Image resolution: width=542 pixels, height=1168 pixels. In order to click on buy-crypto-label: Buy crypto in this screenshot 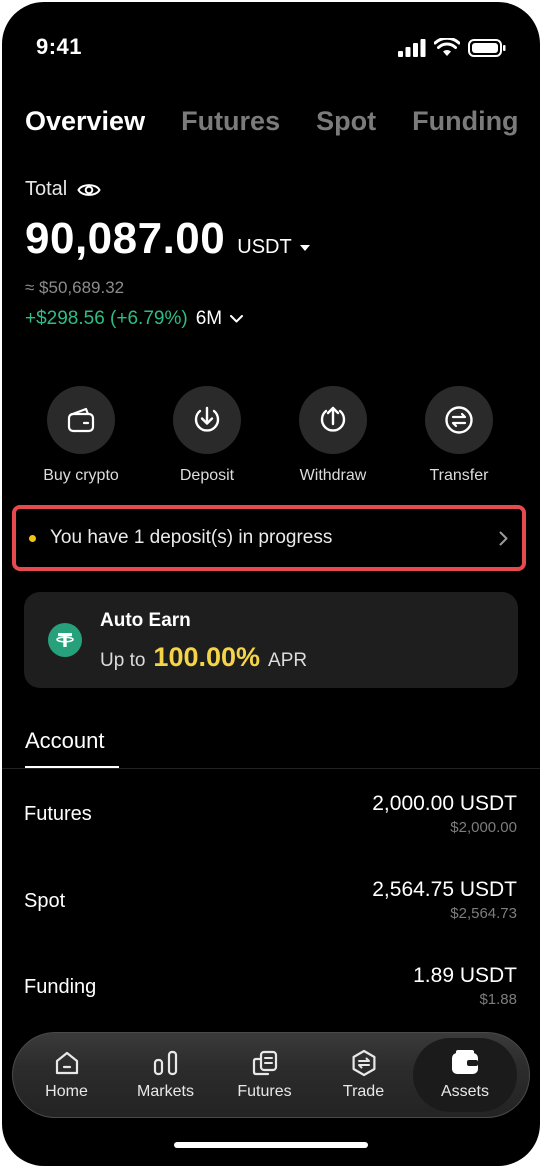, I will do `click(81, 475)`.